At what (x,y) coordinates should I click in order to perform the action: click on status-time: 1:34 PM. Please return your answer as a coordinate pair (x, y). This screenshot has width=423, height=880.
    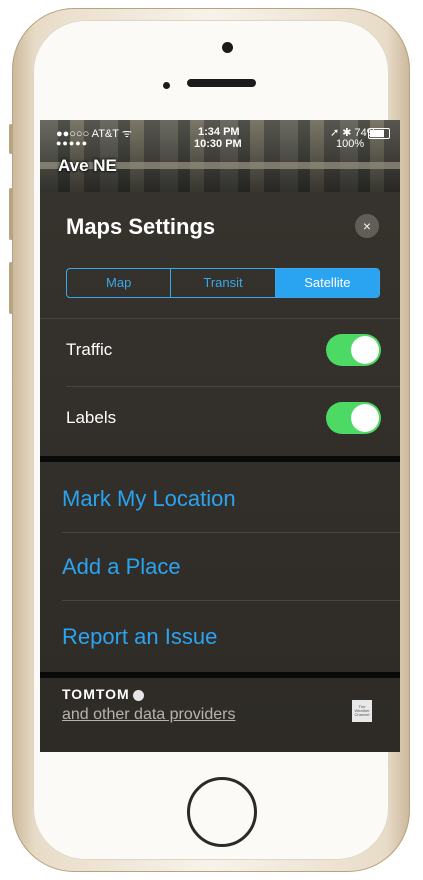
    Looking at the image, I should click on (219, 132).